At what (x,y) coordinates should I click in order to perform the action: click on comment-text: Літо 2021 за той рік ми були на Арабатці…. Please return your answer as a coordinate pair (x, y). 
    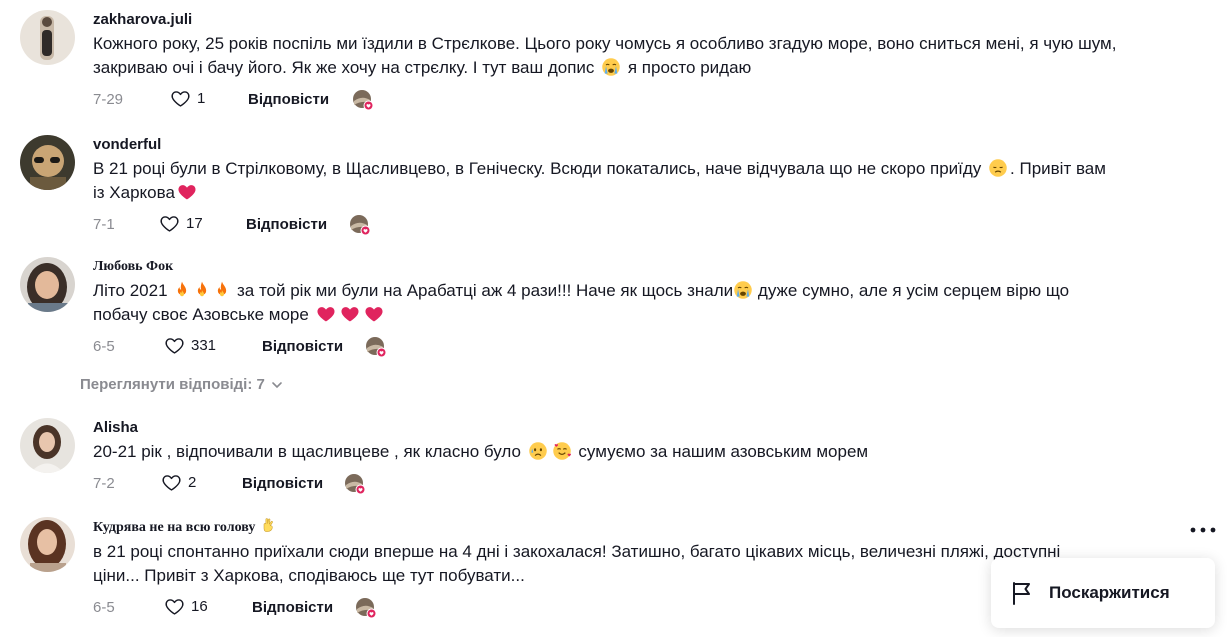
    Looking at the image, I should click on (581, 302).